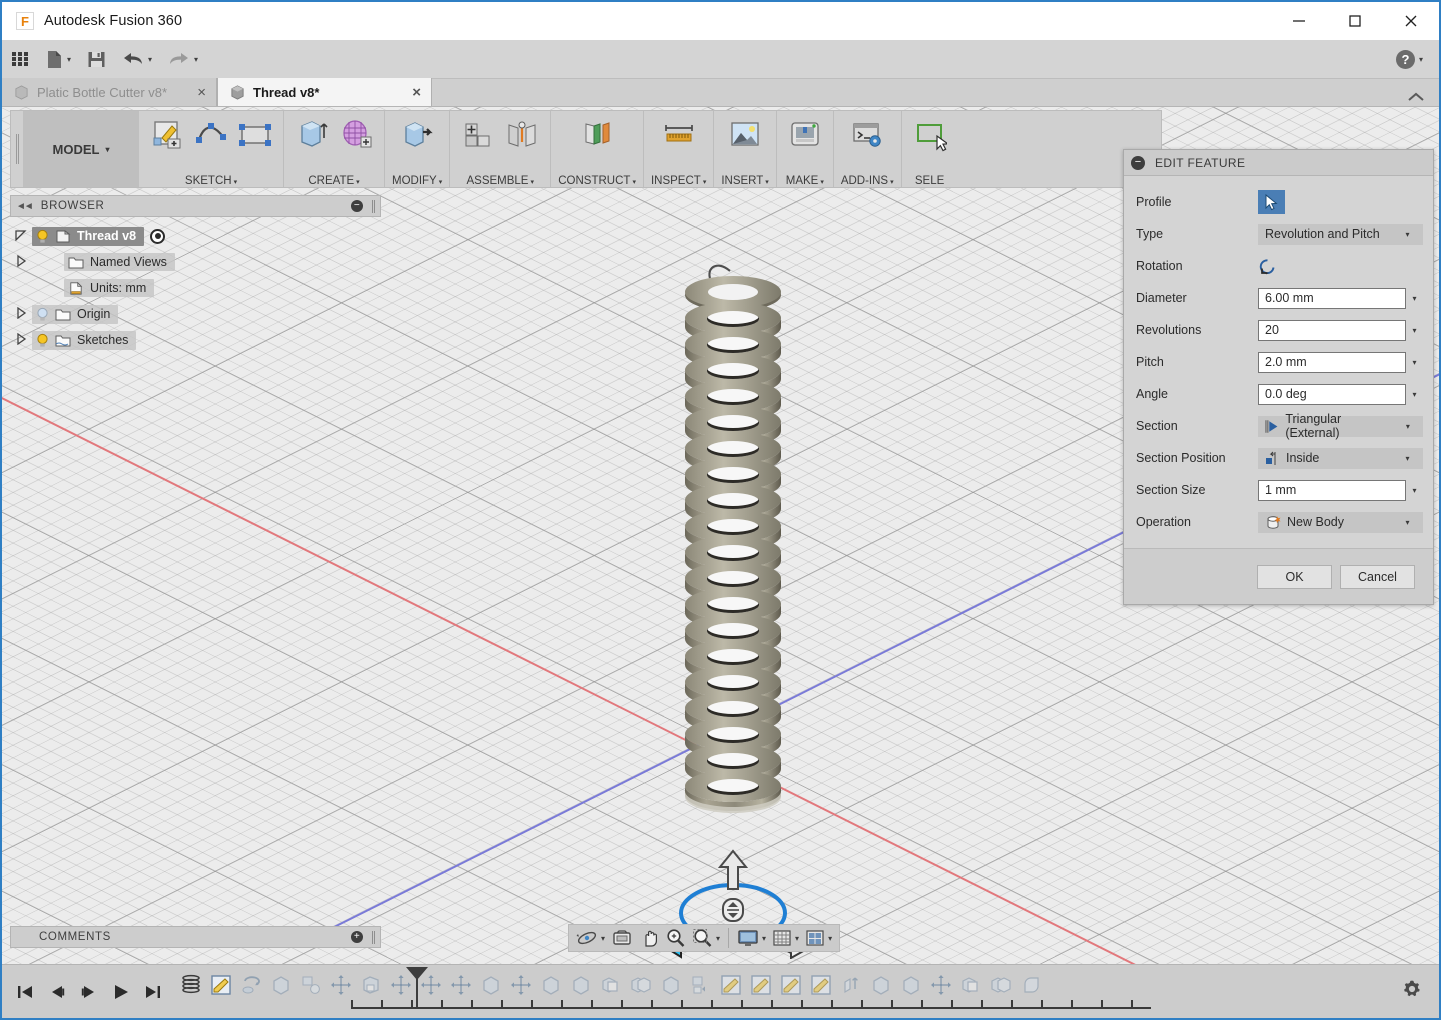 This screenshot has width=1441, height=1020. What do you see at coordinates (678, 180) in the screenshot?
I see `ribbon-group-label-inspect: INSPECT ▾` at bounding box center [678, 180].